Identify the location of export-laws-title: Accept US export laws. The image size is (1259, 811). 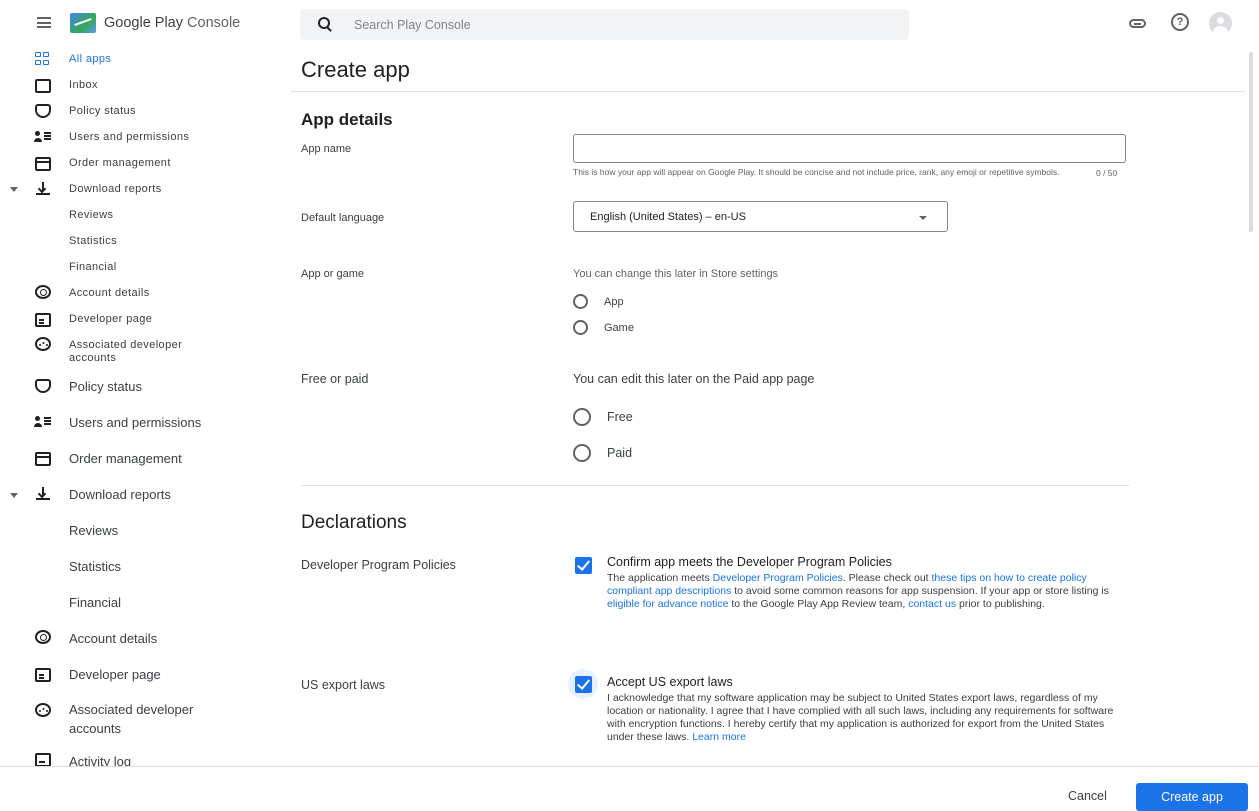
(670, 682).